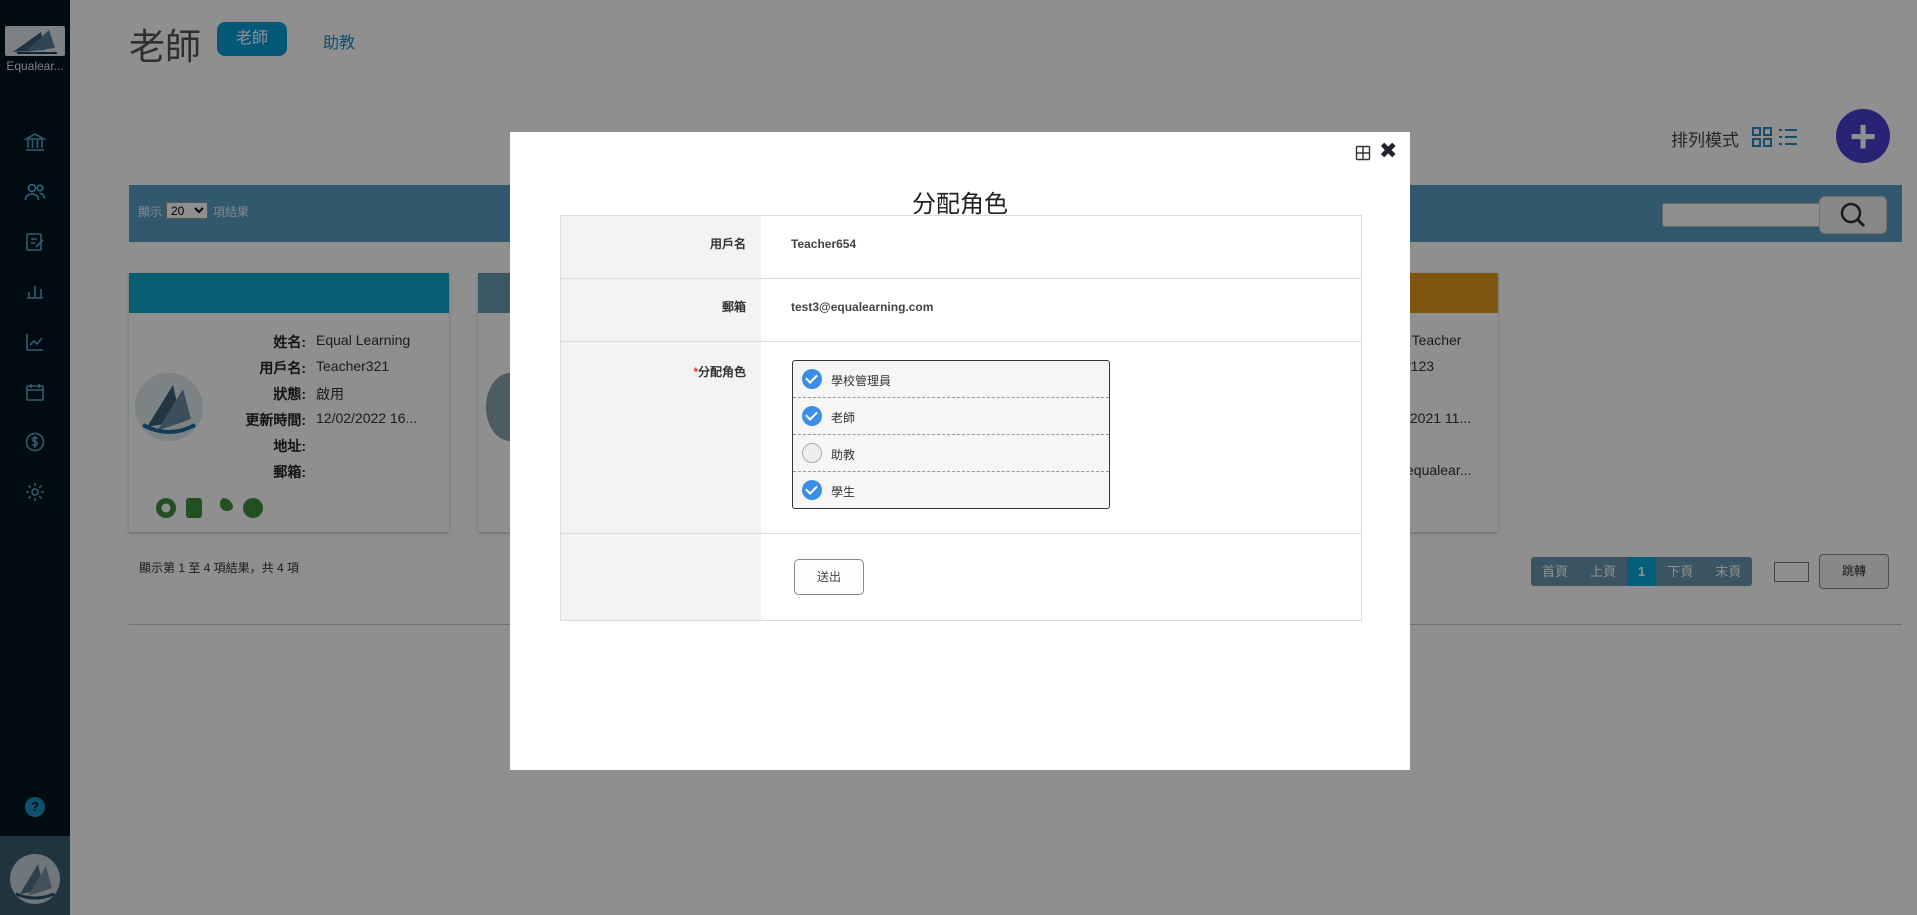  I want to click on form-row-email: 郵箱 test3@equalearning.com, so click(961, 310).